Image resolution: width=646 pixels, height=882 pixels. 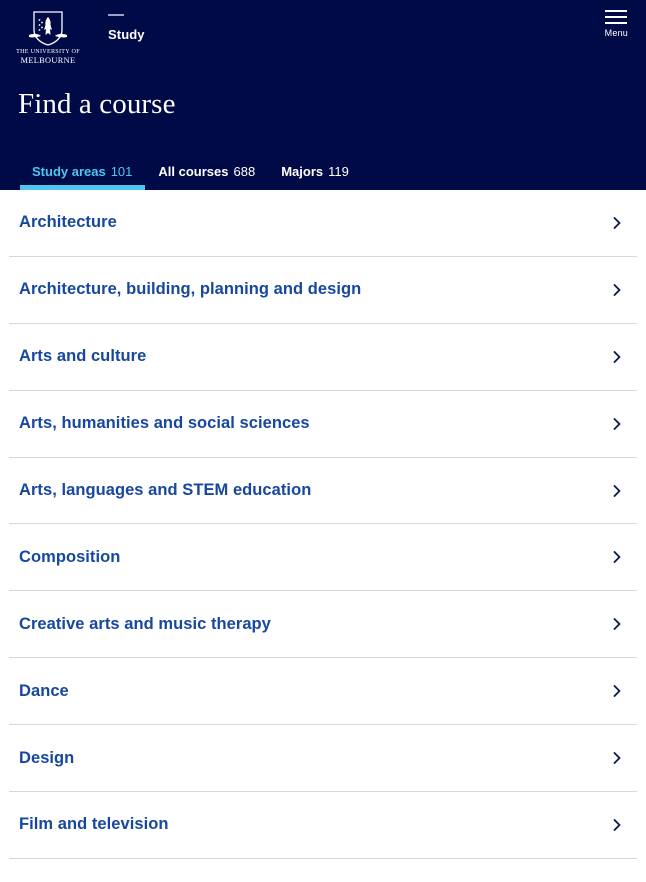 I want to click on tab-count: 101, so click(x=121, y=171).